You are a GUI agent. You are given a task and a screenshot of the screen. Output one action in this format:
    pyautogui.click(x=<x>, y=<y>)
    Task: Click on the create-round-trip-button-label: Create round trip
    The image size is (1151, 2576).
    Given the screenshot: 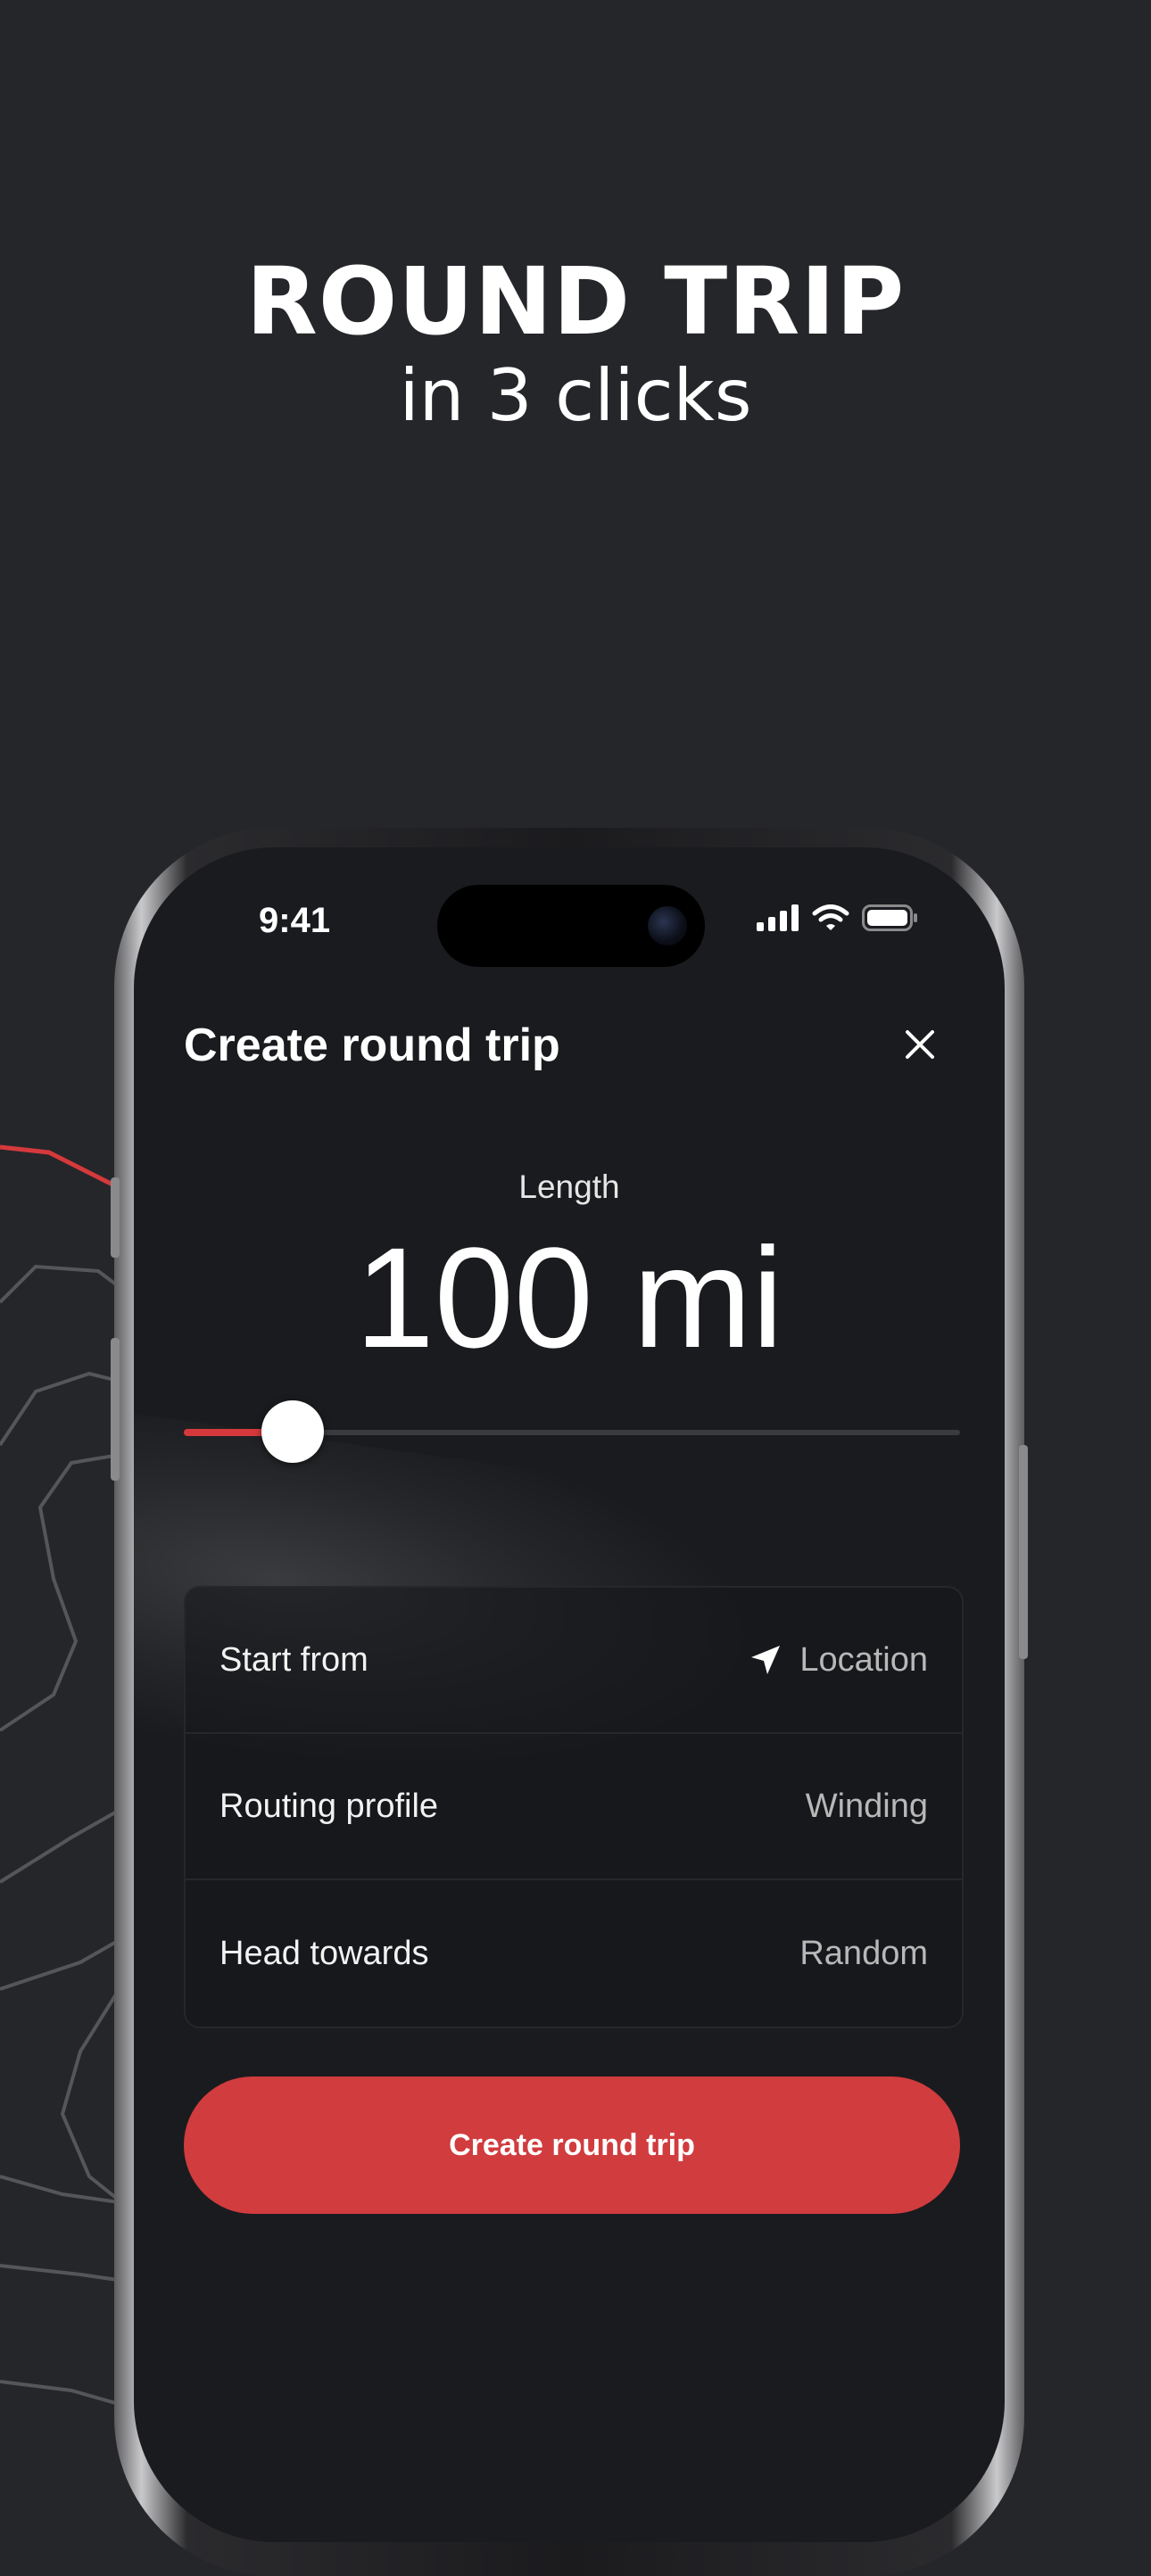 What is the action you would take?
    pyautogui.click(x=572, y=2144)
    